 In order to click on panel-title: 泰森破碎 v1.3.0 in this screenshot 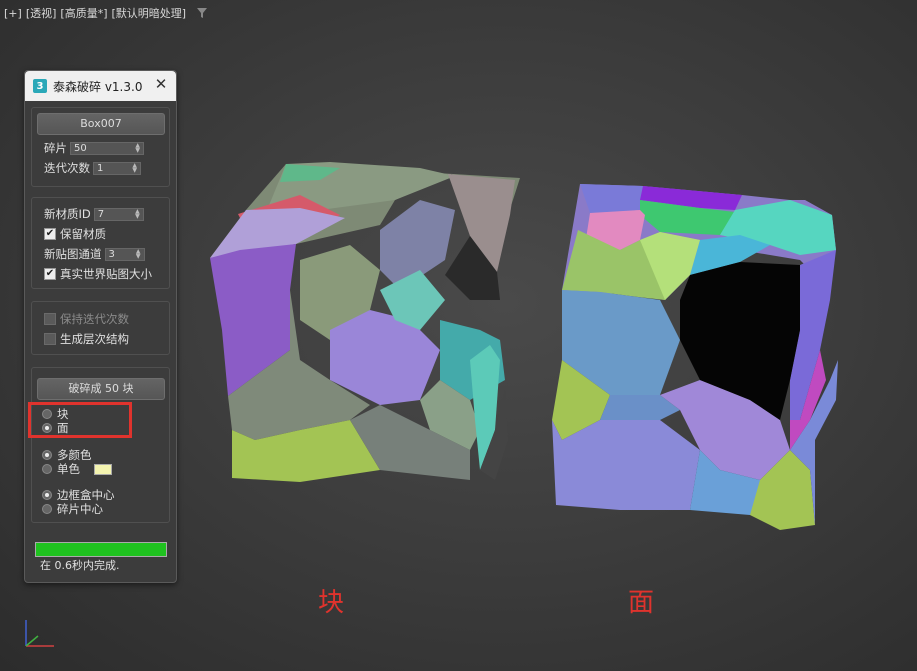, I will do `click(98, 86)`.